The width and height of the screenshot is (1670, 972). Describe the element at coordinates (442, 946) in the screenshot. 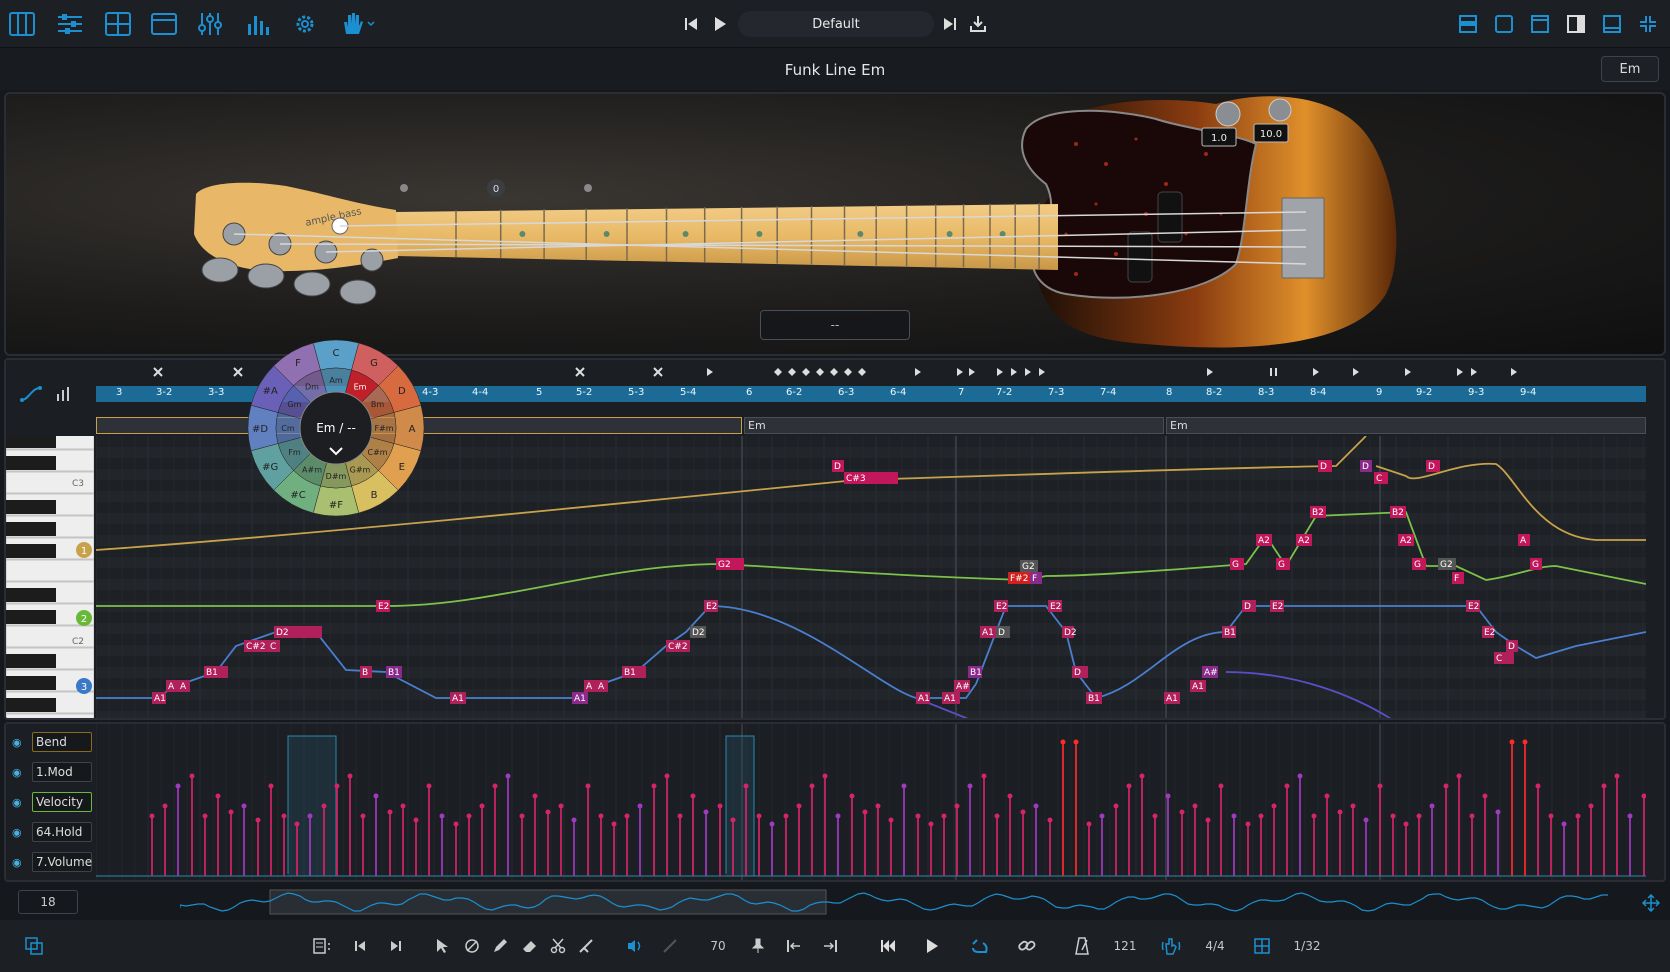

I see `pointer-icon` at that location.